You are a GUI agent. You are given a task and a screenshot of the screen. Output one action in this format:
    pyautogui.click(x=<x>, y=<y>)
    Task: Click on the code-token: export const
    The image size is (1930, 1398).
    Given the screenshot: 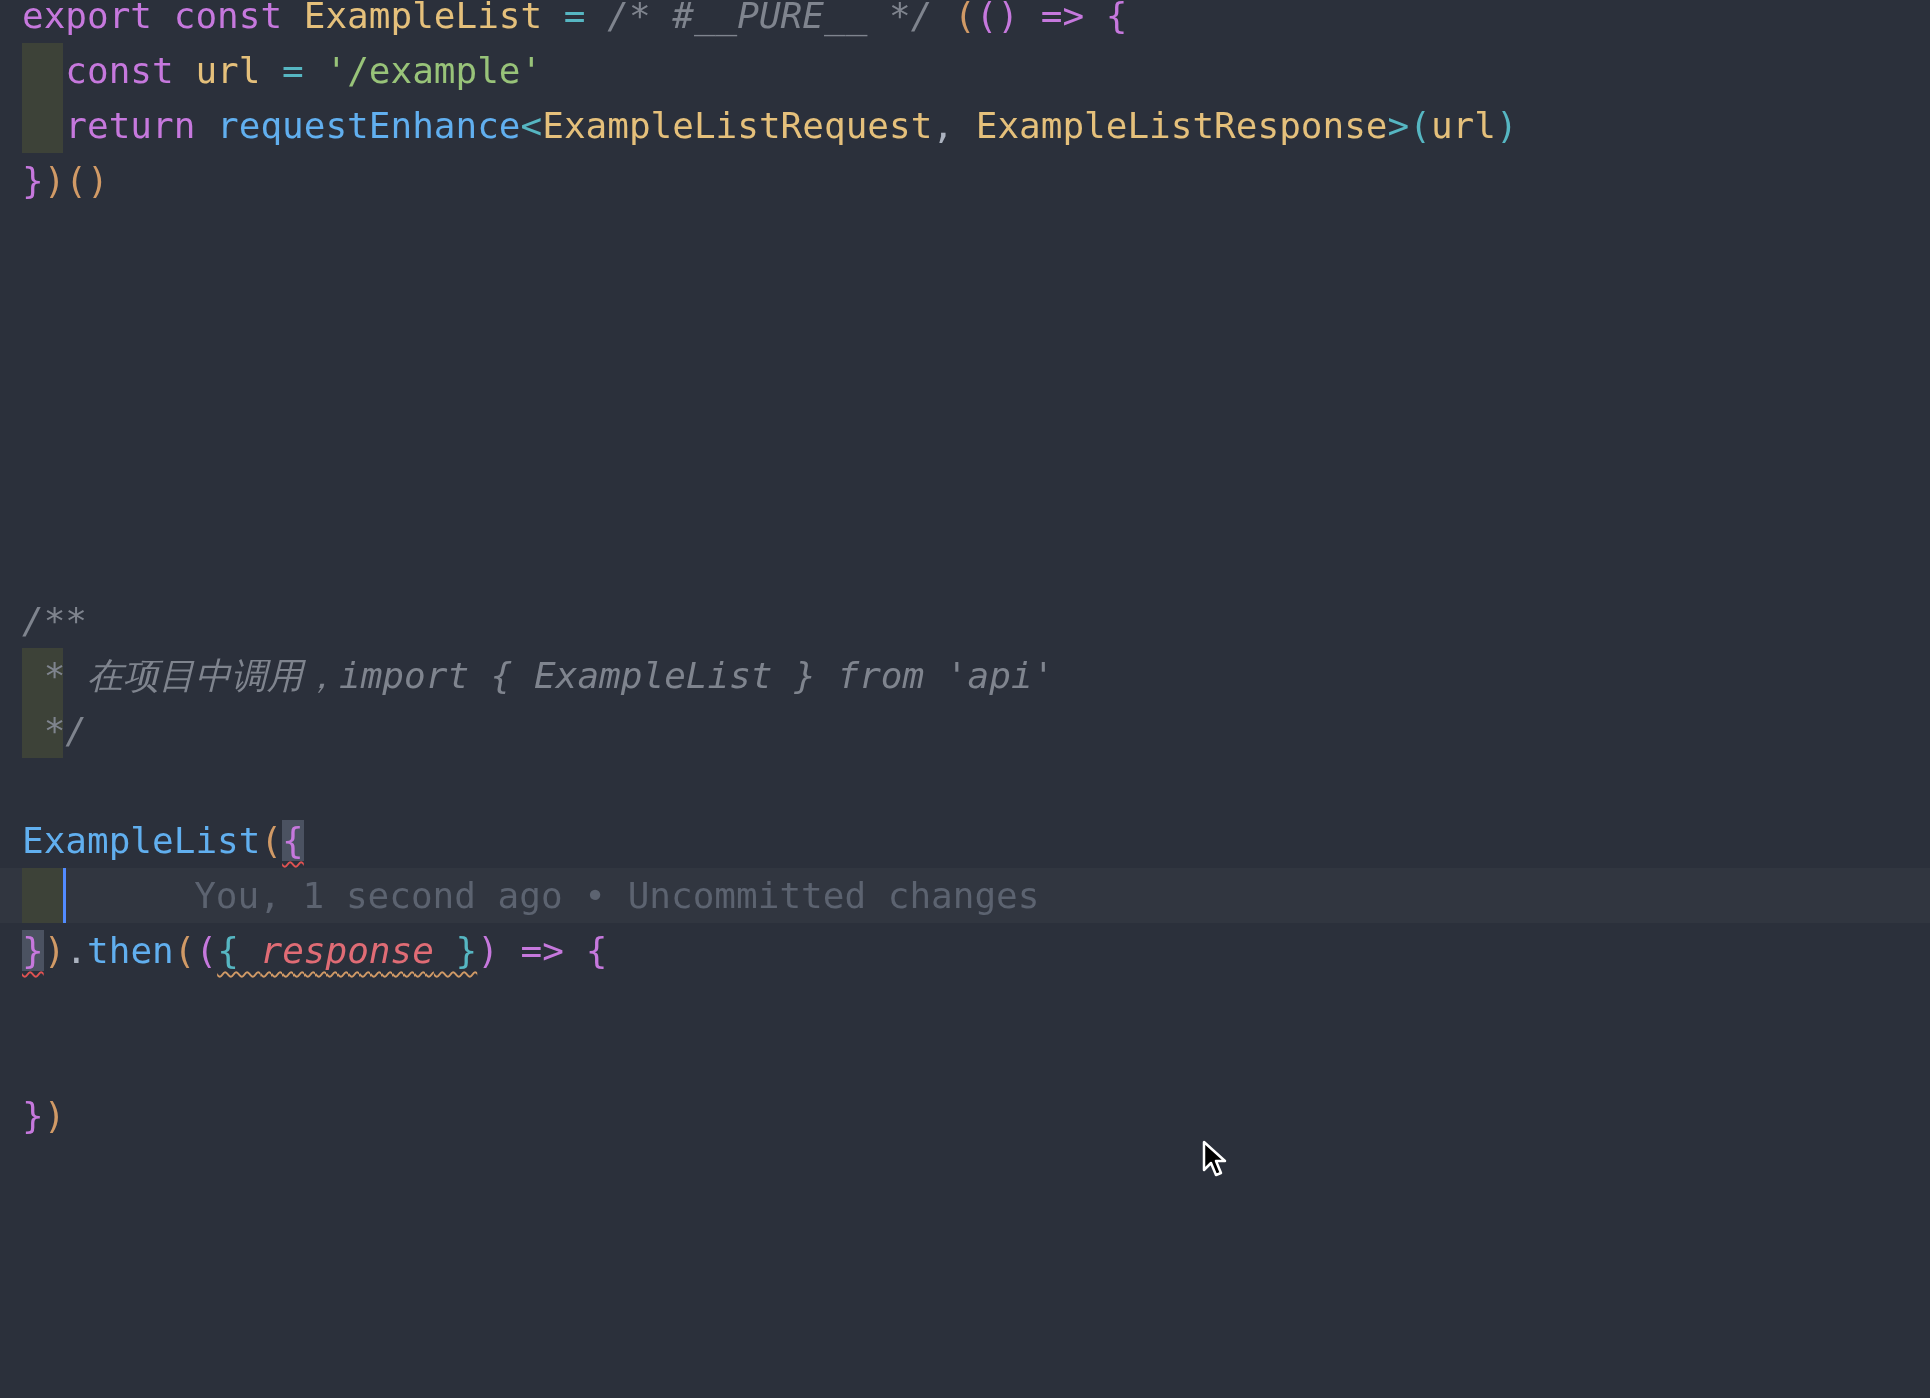 What is the action you would take?
    pyautogui.click(x=153, y=18)
    